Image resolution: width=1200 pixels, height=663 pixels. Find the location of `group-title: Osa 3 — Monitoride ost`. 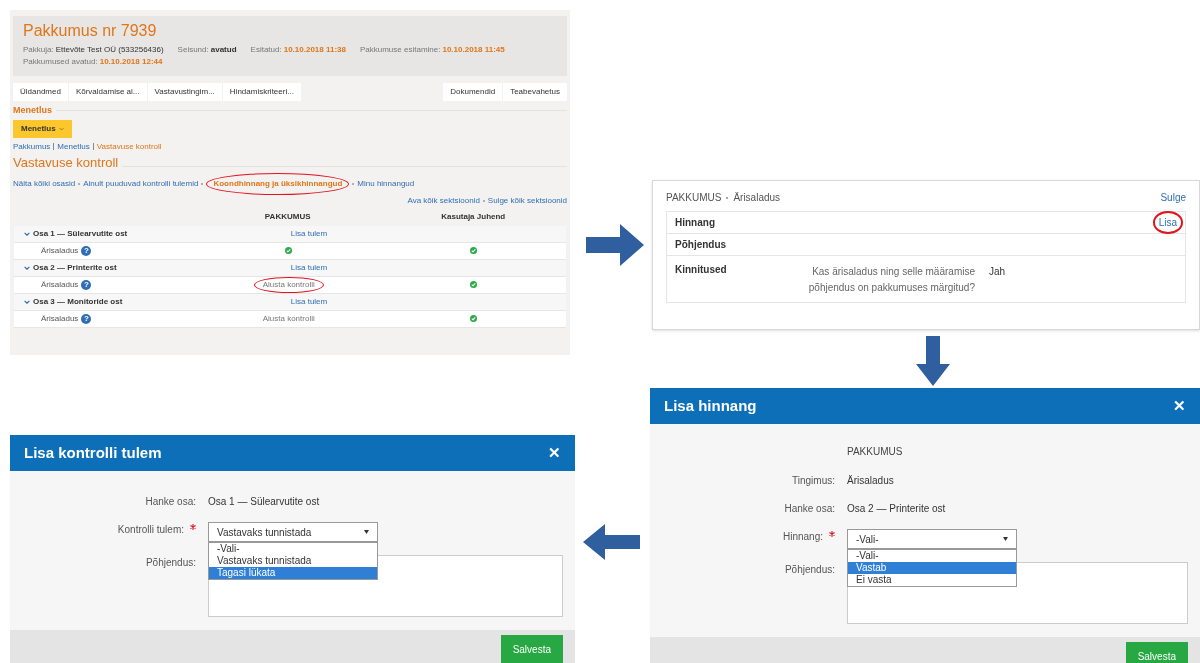

group-title: Osa 3 — Monitoride ost is located at coordinates (78, 301).